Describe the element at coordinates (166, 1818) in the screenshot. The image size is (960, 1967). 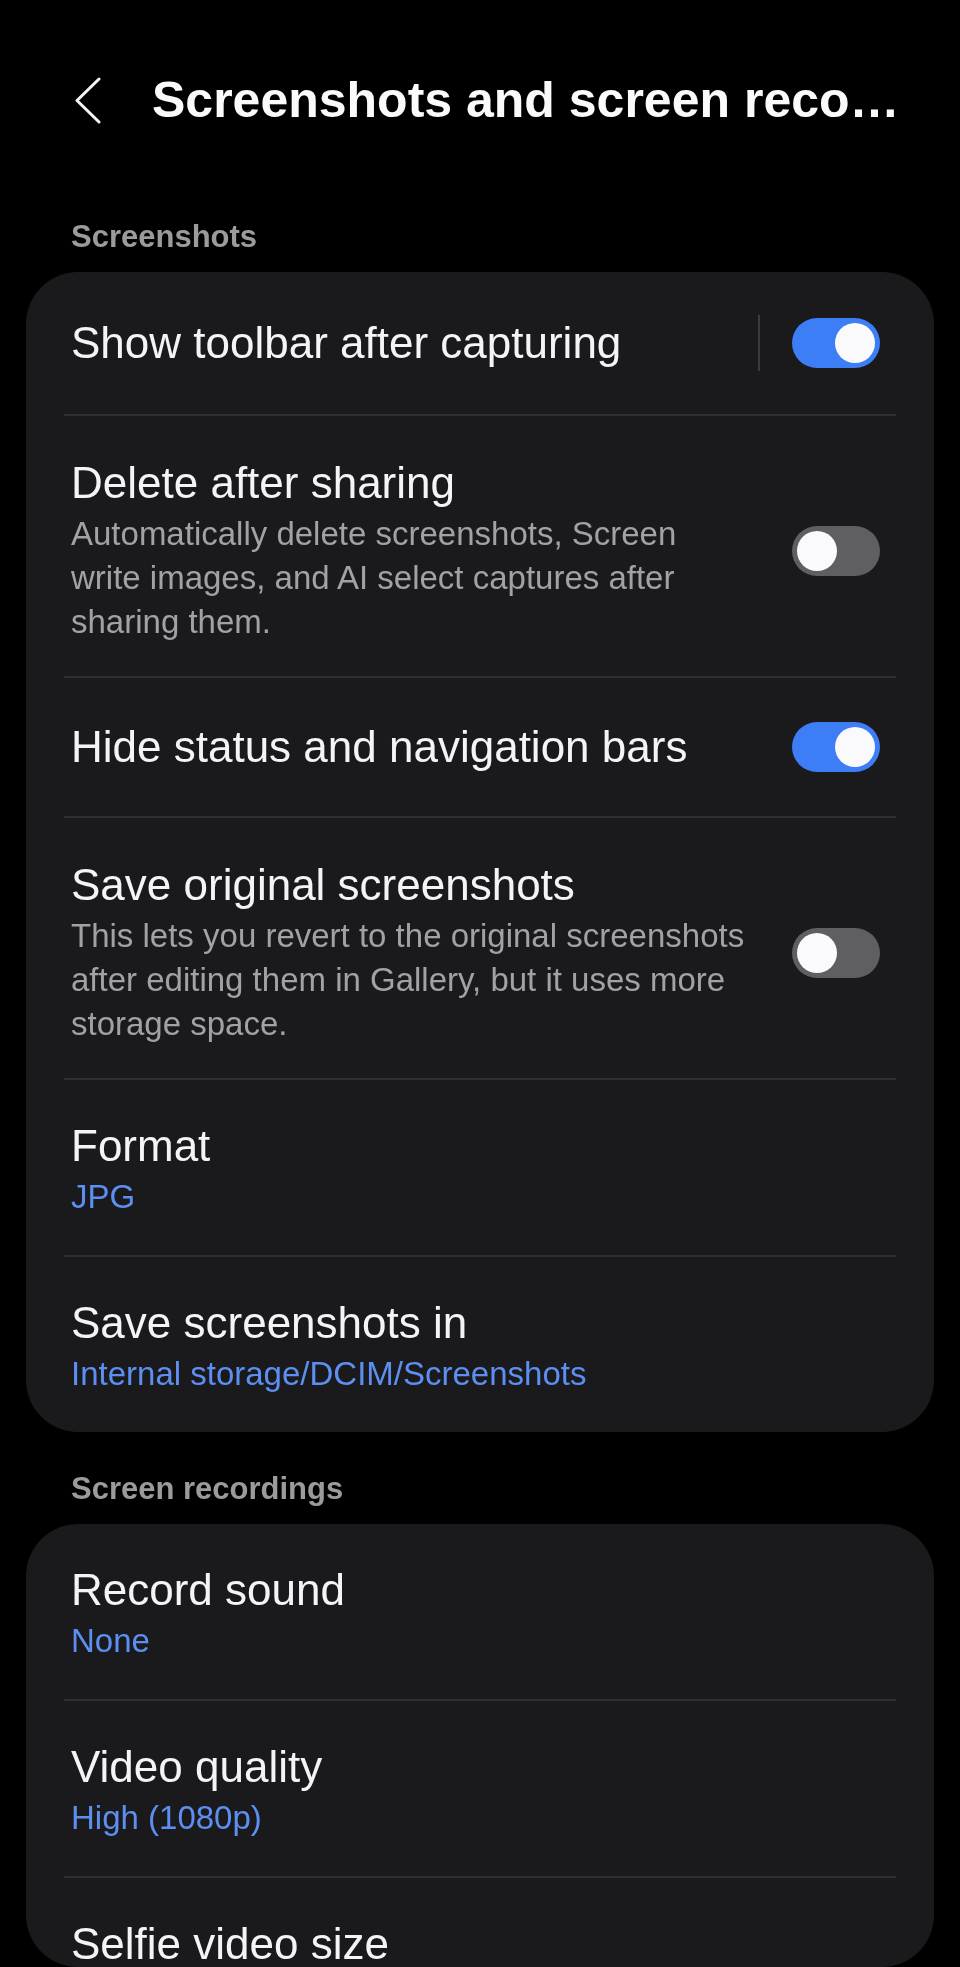
I see `setting-value: High (1080p)` at that location.